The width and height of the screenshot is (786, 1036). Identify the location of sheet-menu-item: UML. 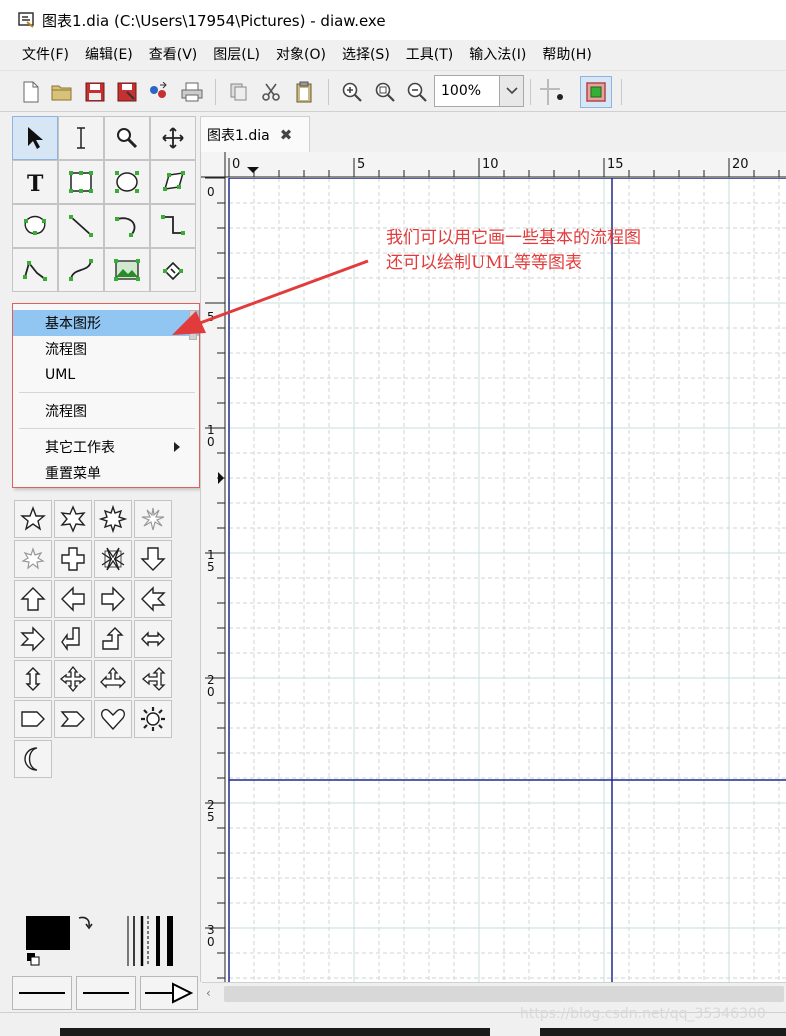
(106, 375).